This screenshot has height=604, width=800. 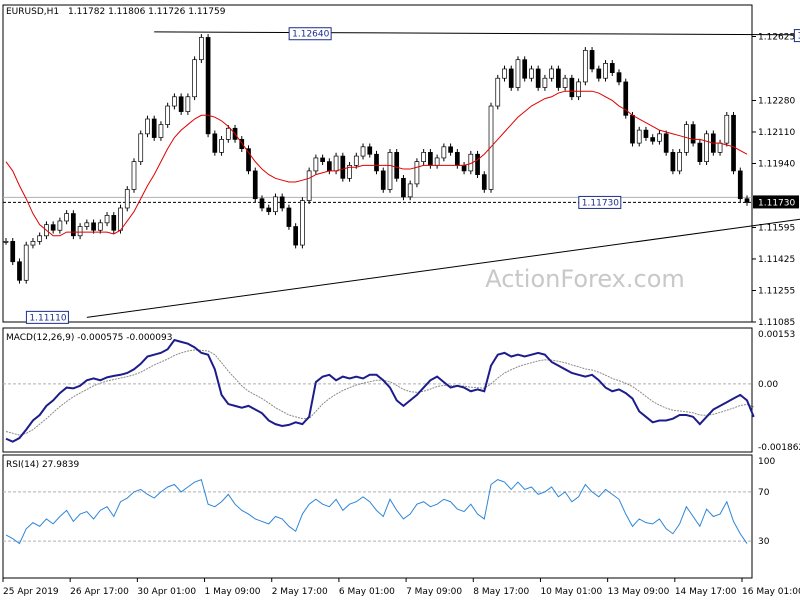 What do you see at coordinates (764, 493) in the screenshot?
I see `rsi-tick-label: 70` at bounding box center [764, 493].